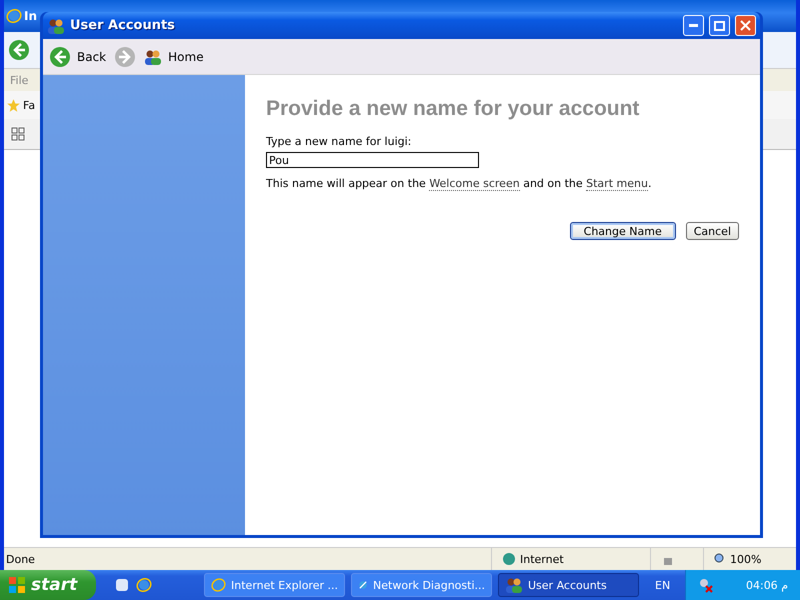 The width and height of the screenshot is (800, 600). Describe the element at coordinates (13, 105) in the screenshot. I see `star-icon` at that location.